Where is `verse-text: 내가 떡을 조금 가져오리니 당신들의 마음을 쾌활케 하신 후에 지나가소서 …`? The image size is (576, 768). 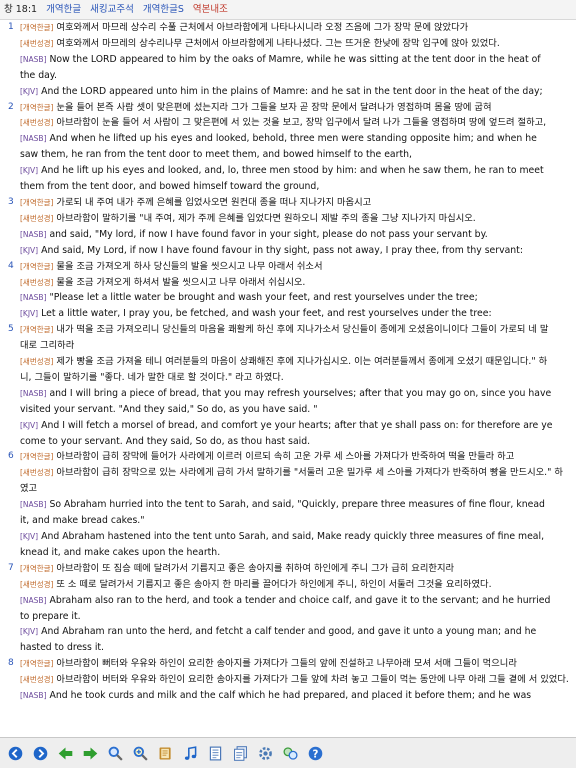
verse-text: 내가 떡을 조금 가져오리니 당신들의 마음을 쾌활케 하신 후에 지나가소서 … is located at coordinates (301, 330).